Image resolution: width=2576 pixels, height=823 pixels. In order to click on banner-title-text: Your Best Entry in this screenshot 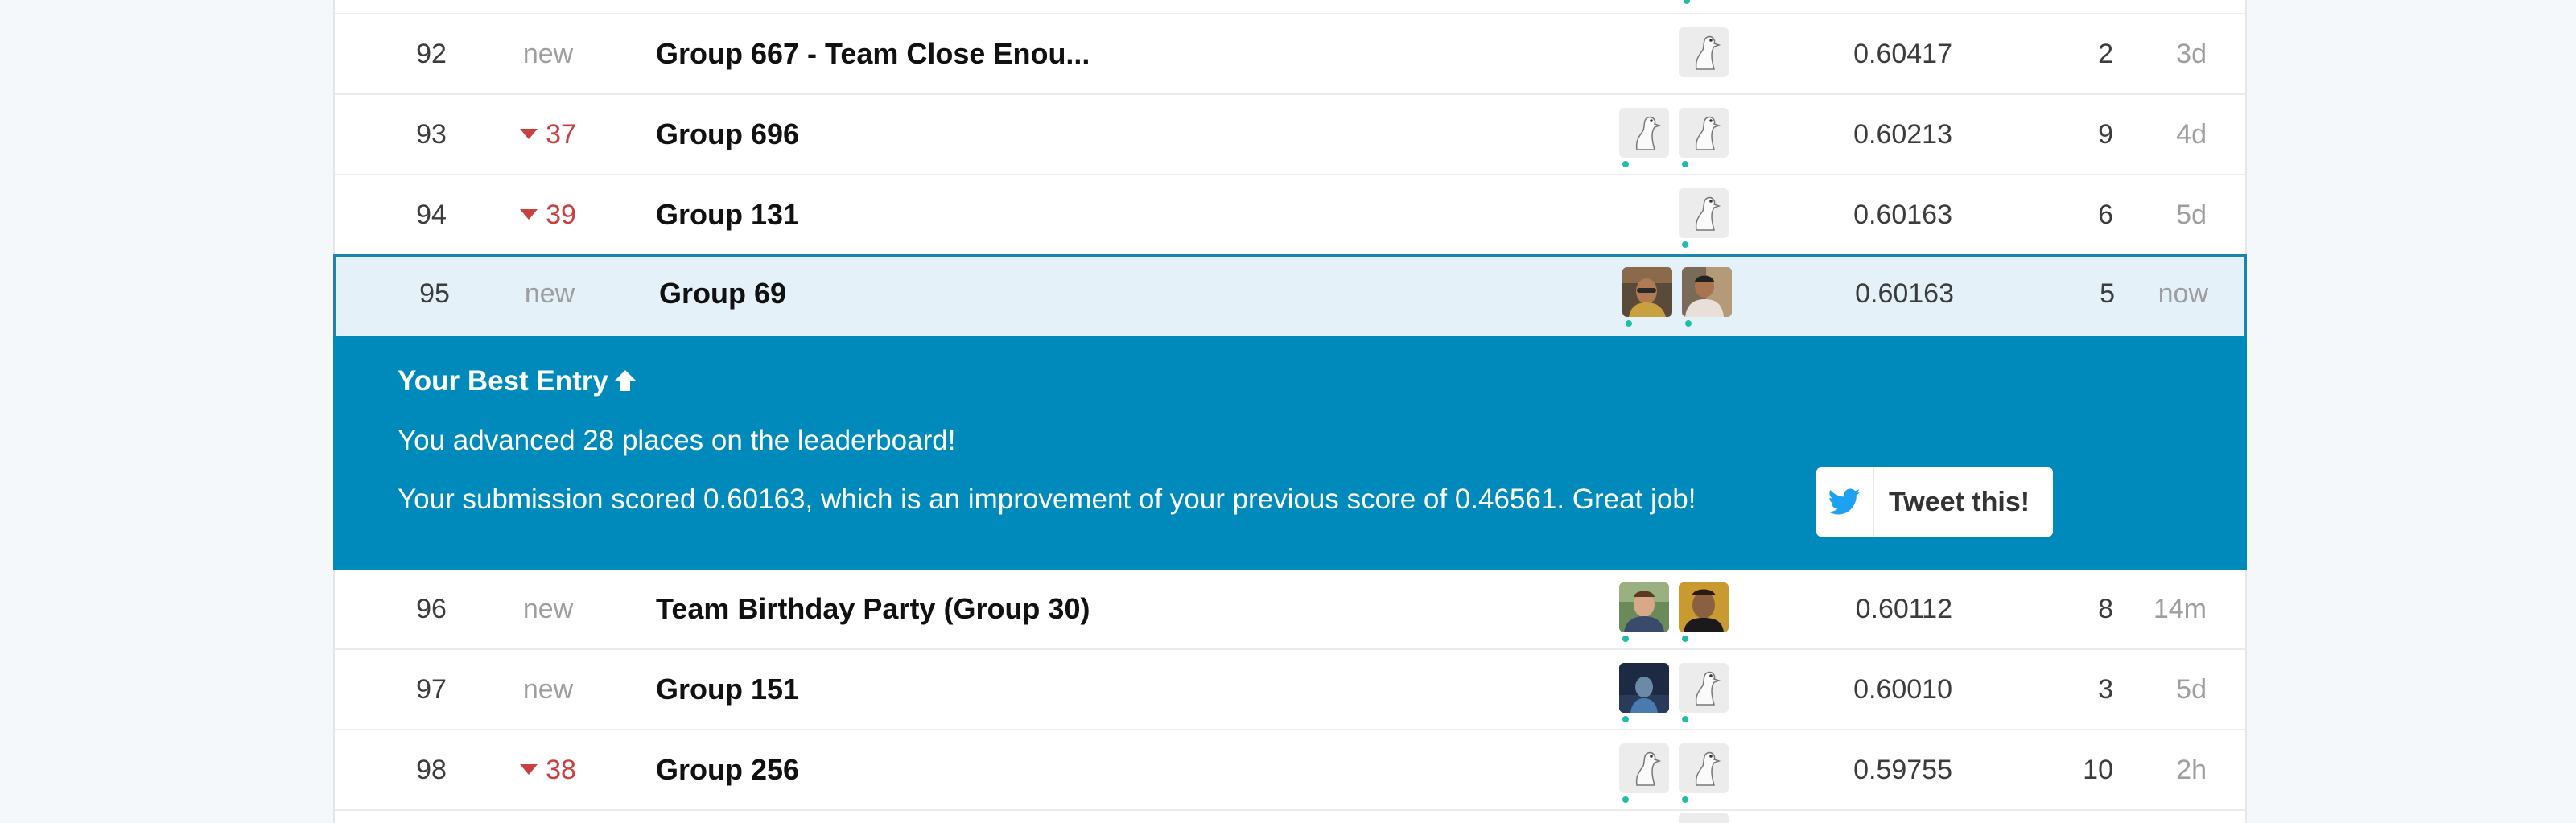, I will do `click(503, 381)`.